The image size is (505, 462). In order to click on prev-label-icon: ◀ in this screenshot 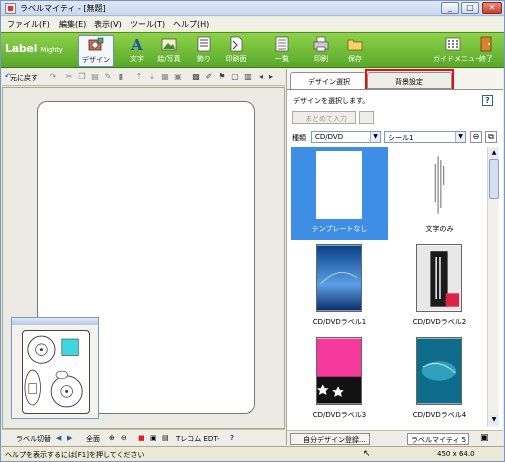, I will do `click(58, 438)`.